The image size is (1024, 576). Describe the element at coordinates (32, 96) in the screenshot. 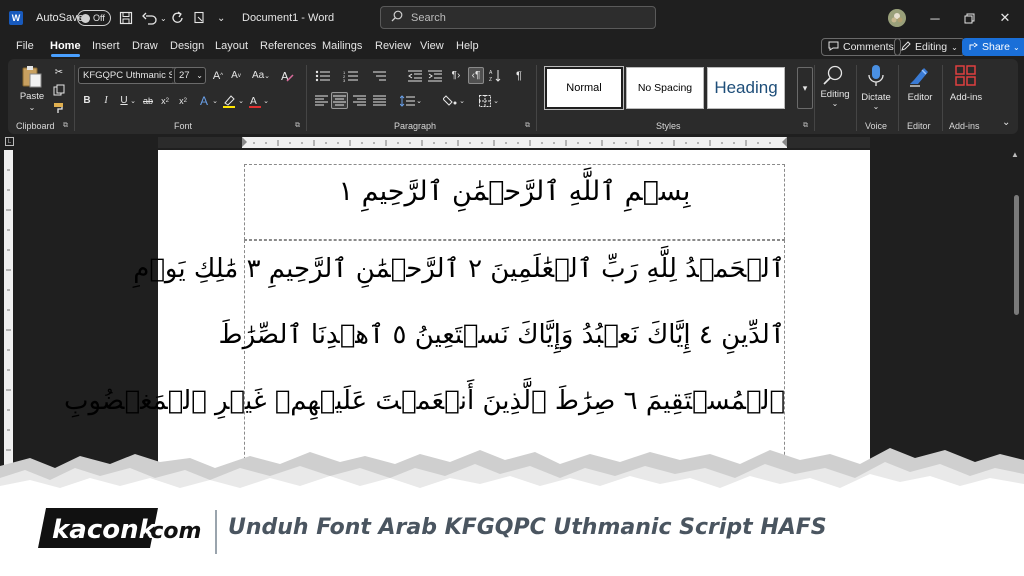

I see `paste-label: Paste` at that location.